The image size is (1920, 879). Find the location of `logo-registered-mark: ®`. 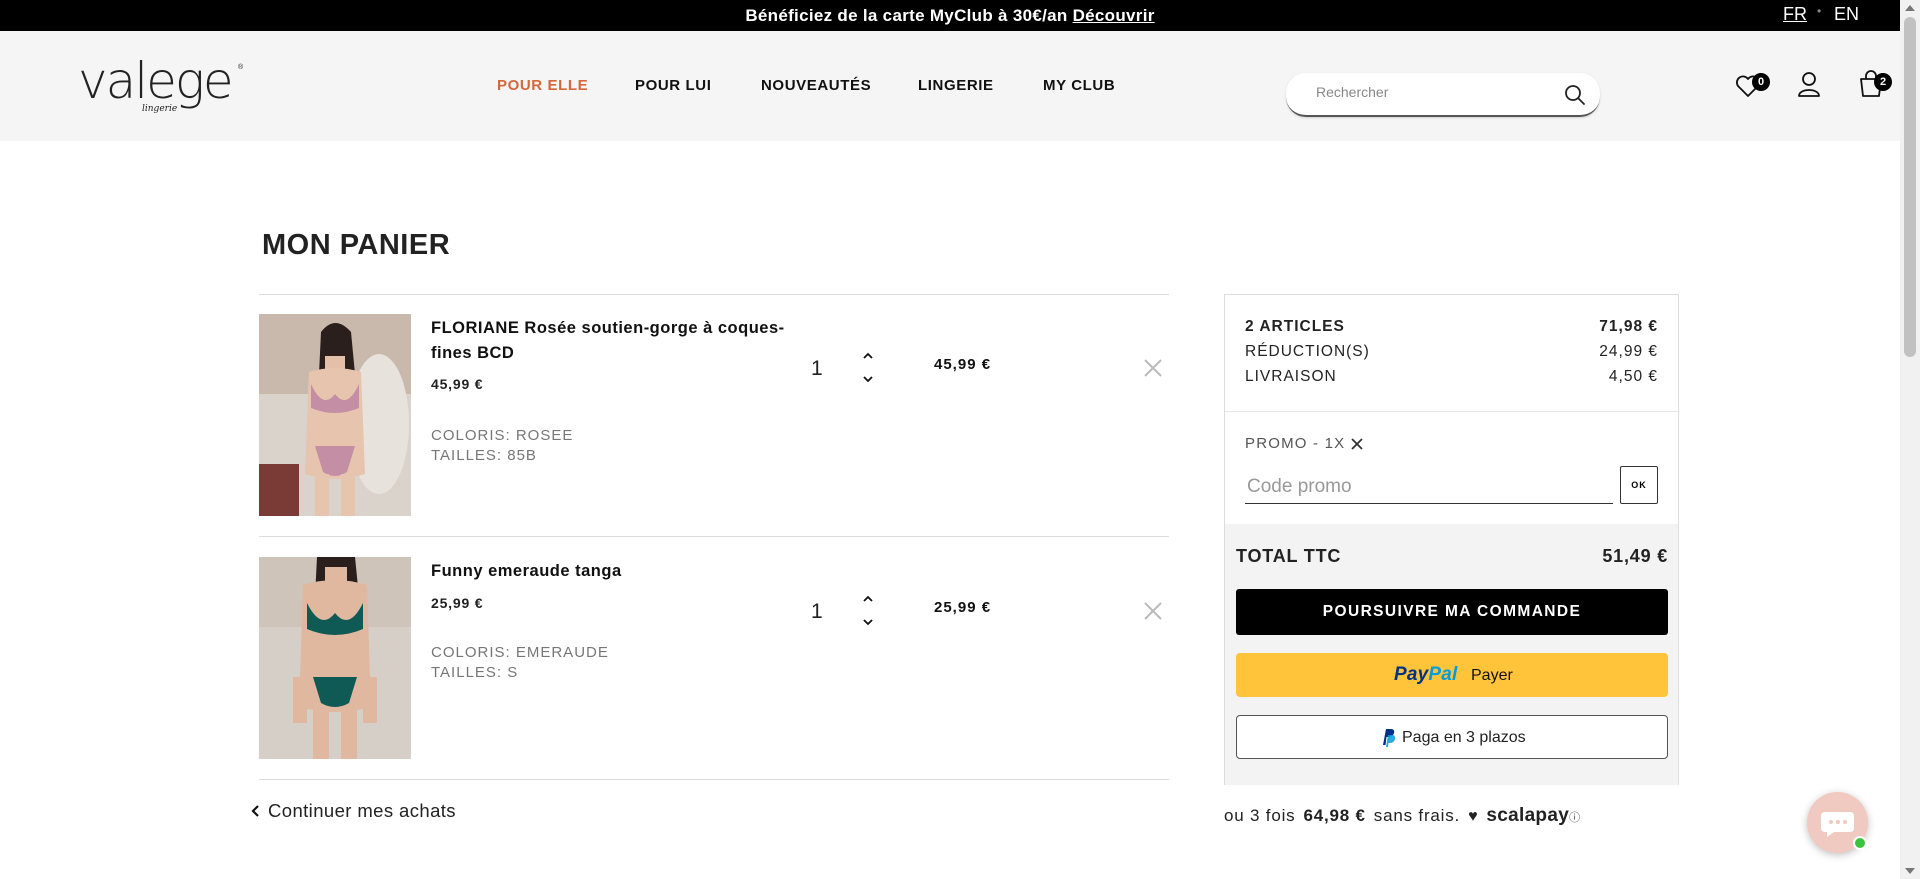

logo-registered-mark: ® is located at coordinates (241, 67).